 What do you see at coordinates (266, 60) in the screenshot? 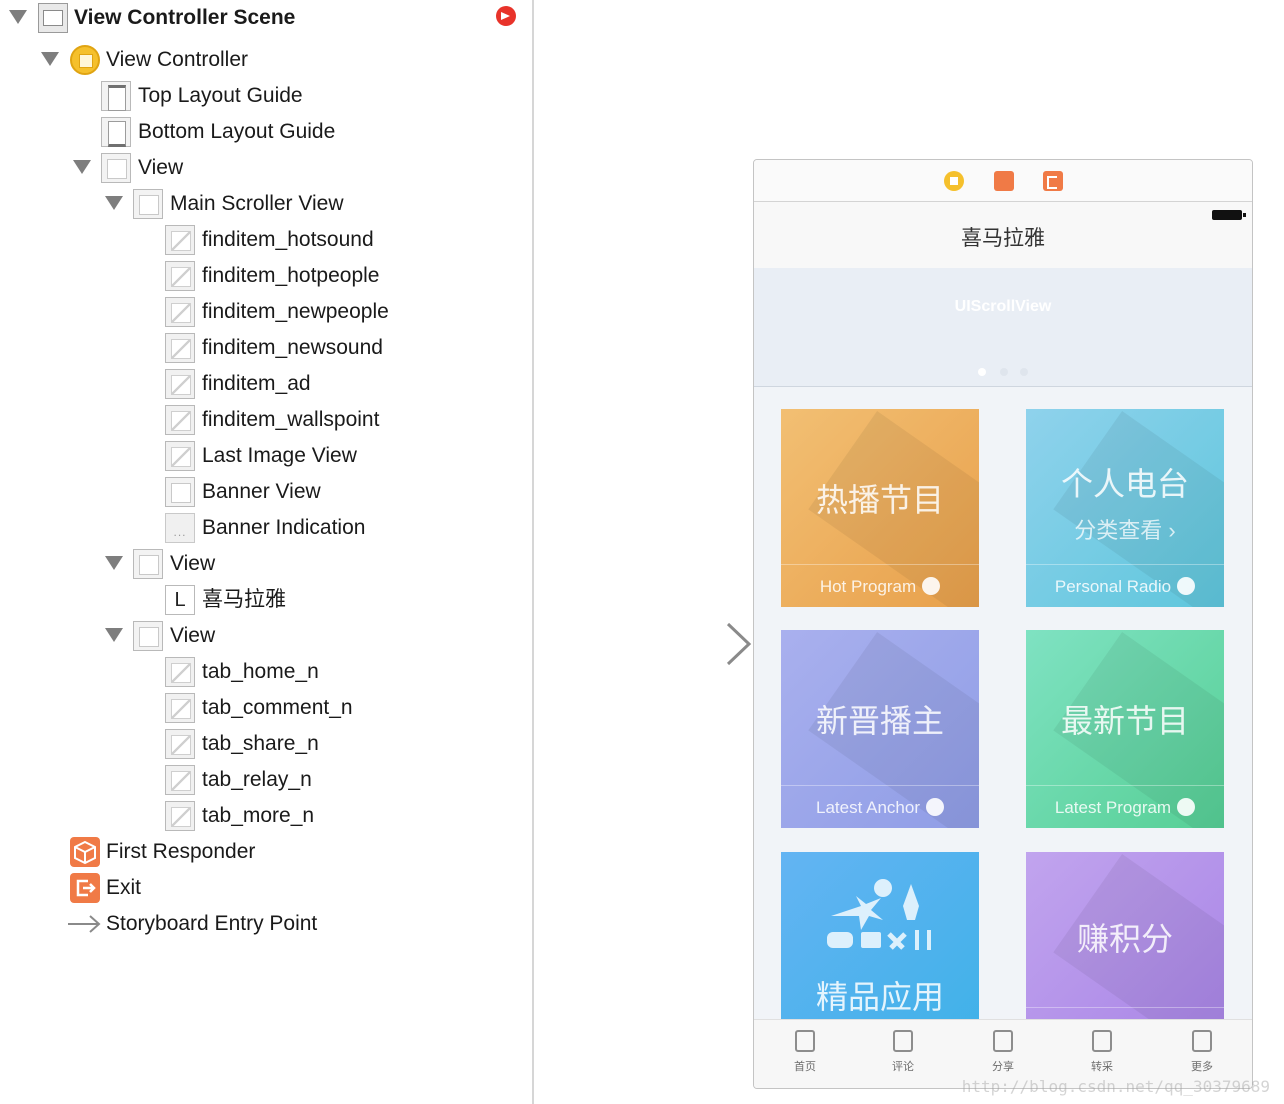
I see `outline-row-view-controller: View Controller` at bounding box center [266, 60].